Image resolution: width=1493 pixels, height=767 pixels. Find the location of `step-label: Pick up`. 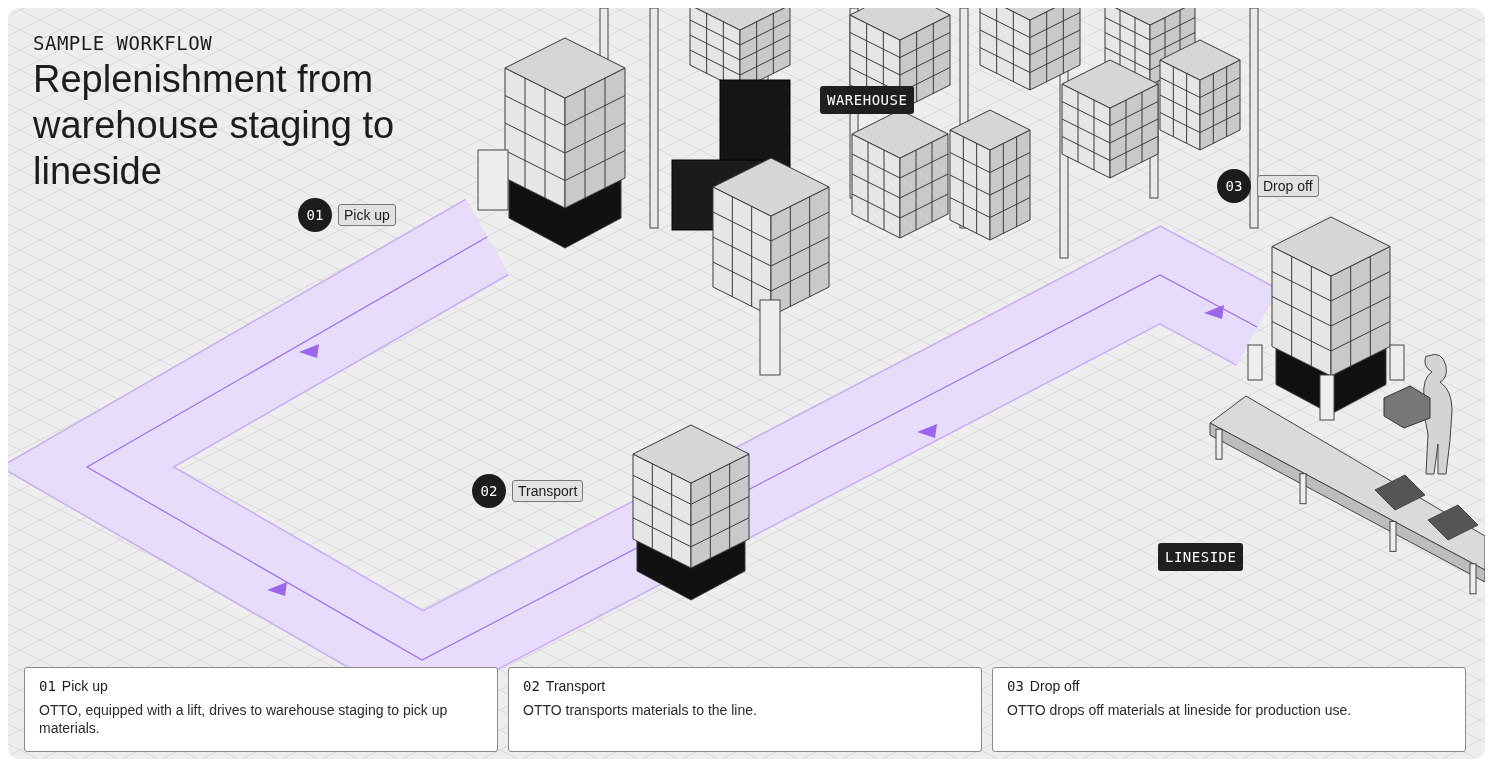

step-label: Pick up is located at coordinates (367, 215).